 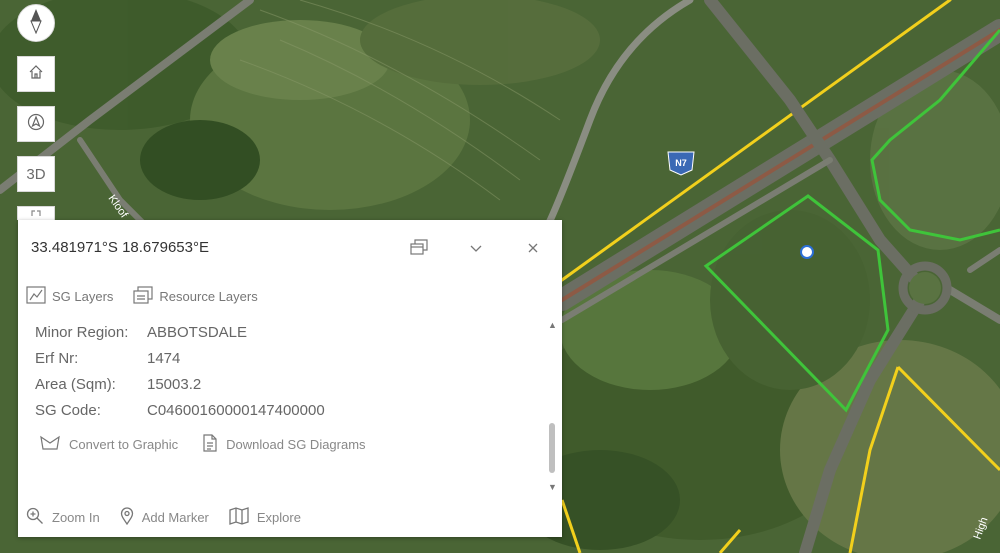 I want to click on attribute-value: ABBOTSDALE, so click(x=197, y=332).